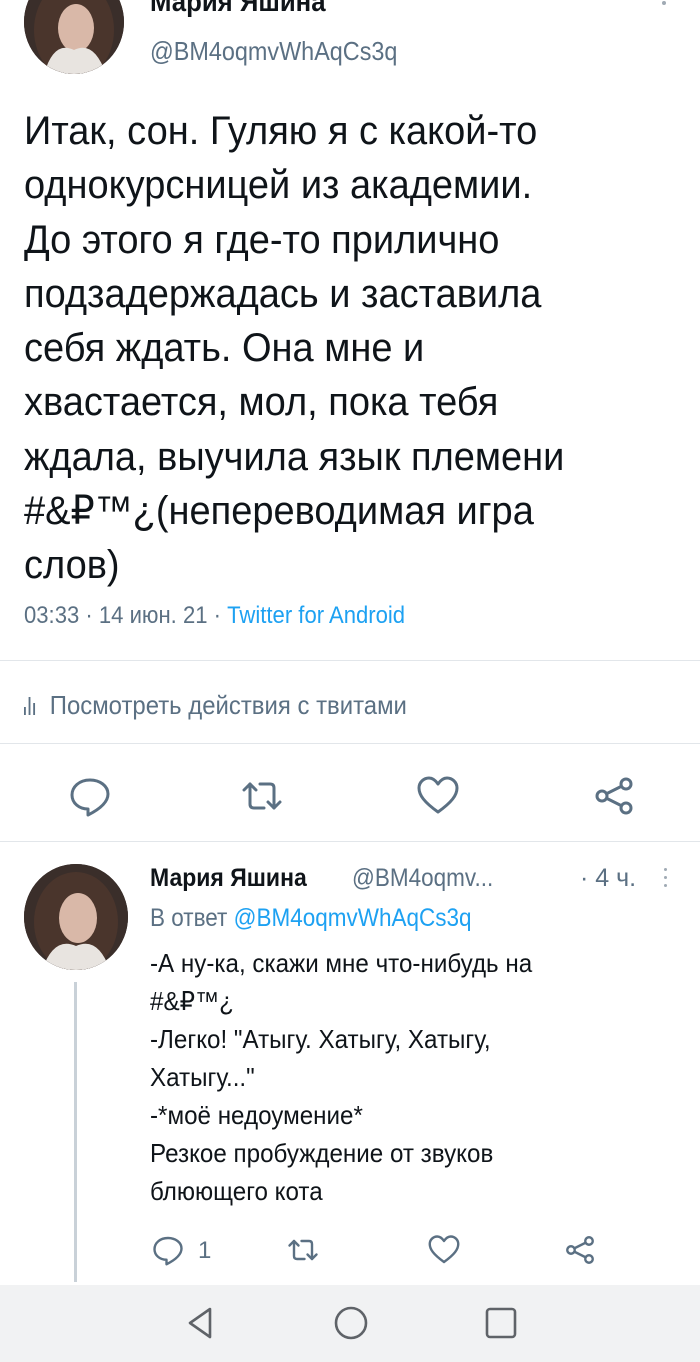  I want to click on reply-time: · 4 ч., so click(608, 878).